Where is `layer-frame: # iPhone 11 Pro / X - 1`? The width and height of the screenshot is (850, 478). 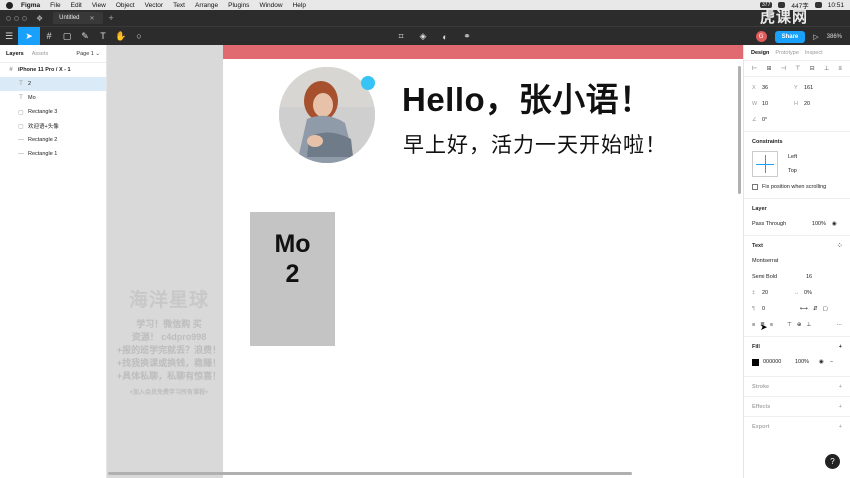
layer-frame: # iPhone 11 Pro / X - 1 is located at coordinates (53, 70).